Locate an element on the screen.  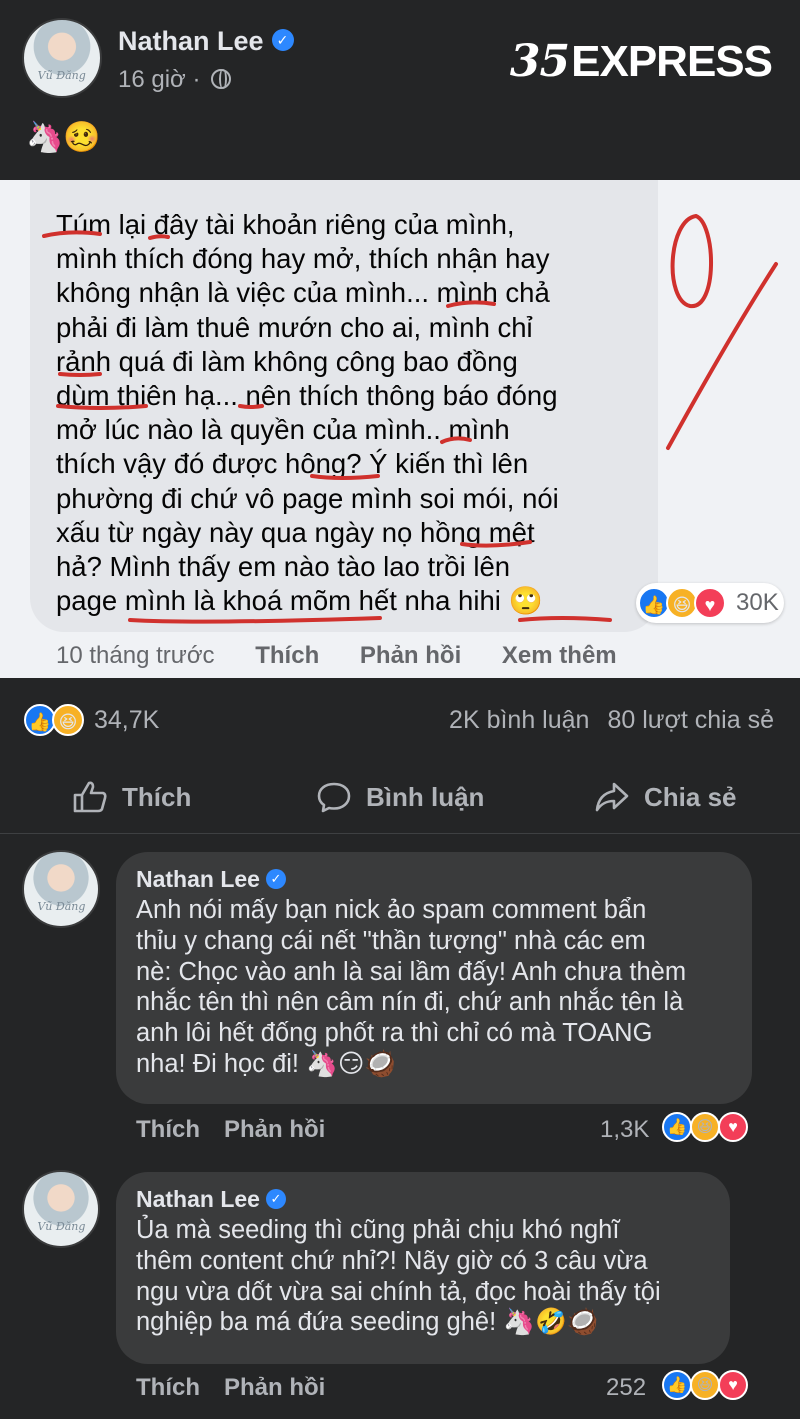
quote-line: phường đi chứ vô page mình soi mói, nói is located at coordinates (307, 498).